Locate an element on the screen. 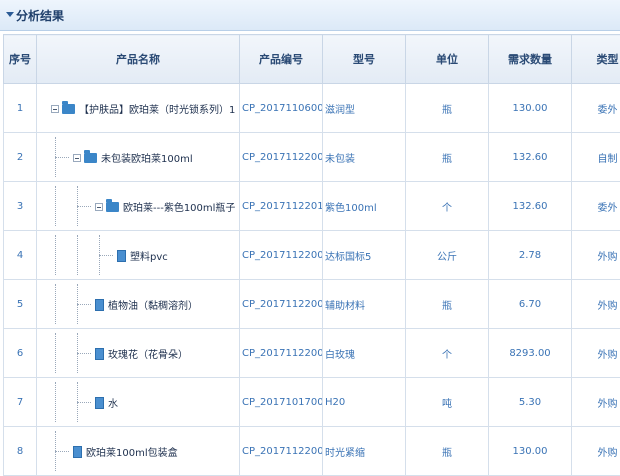 The height and width of the screenshot is (476, 620). product-code-cell: CP_20171122007 is located at coordinates (281, 451).